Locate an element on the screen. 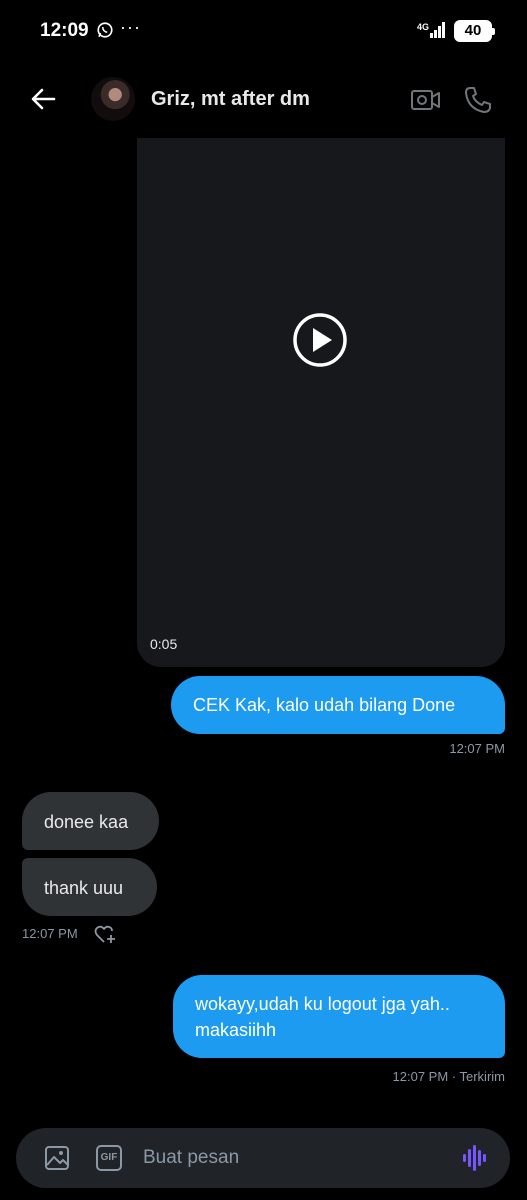  signal-icon is located at coordinates (437, 30).